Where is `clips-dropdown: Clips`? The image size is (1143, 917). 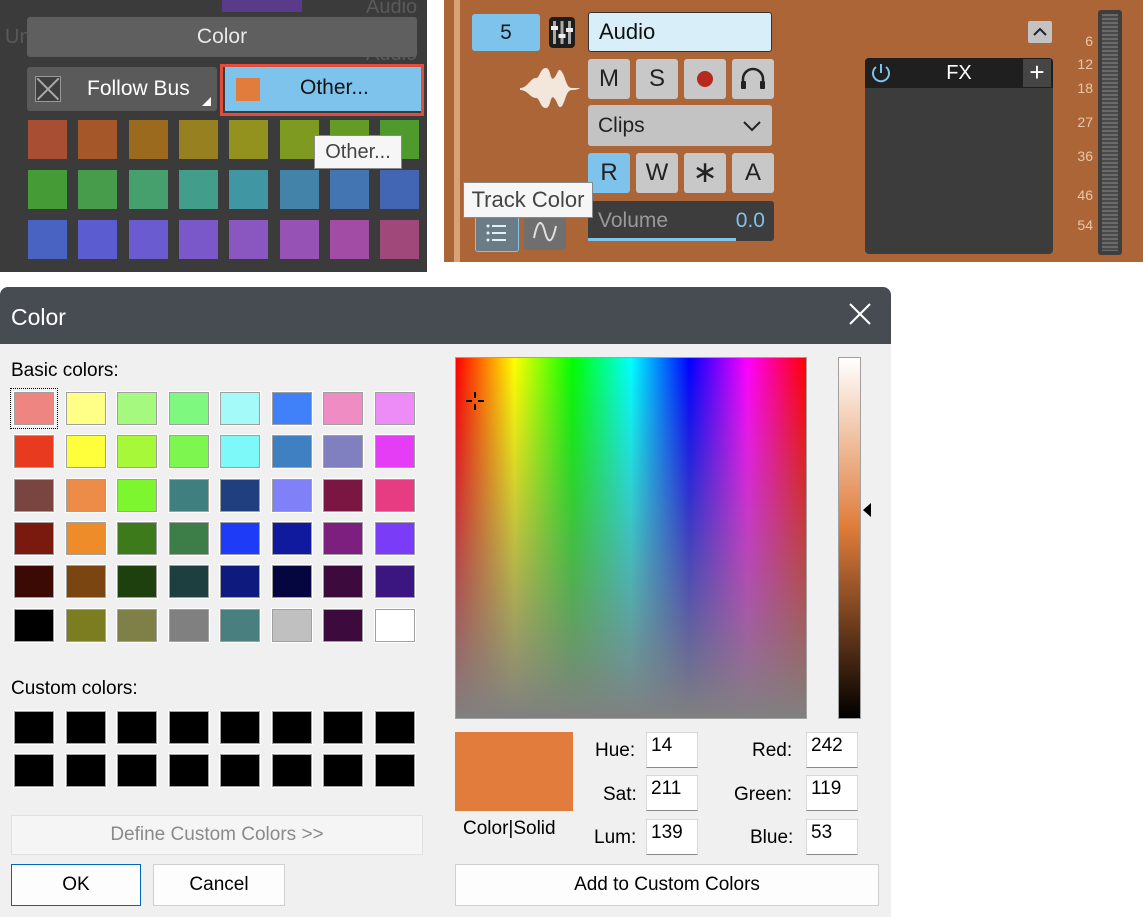 clips-dropdown: Clips is located at coordinates (680, 125).